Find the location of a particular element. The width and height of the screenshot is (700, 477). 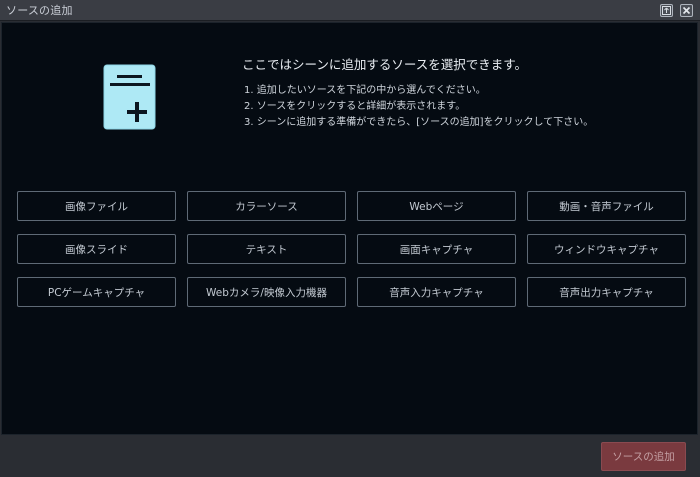

window-title: ソースの追加 is located at coordinates (39, 10).